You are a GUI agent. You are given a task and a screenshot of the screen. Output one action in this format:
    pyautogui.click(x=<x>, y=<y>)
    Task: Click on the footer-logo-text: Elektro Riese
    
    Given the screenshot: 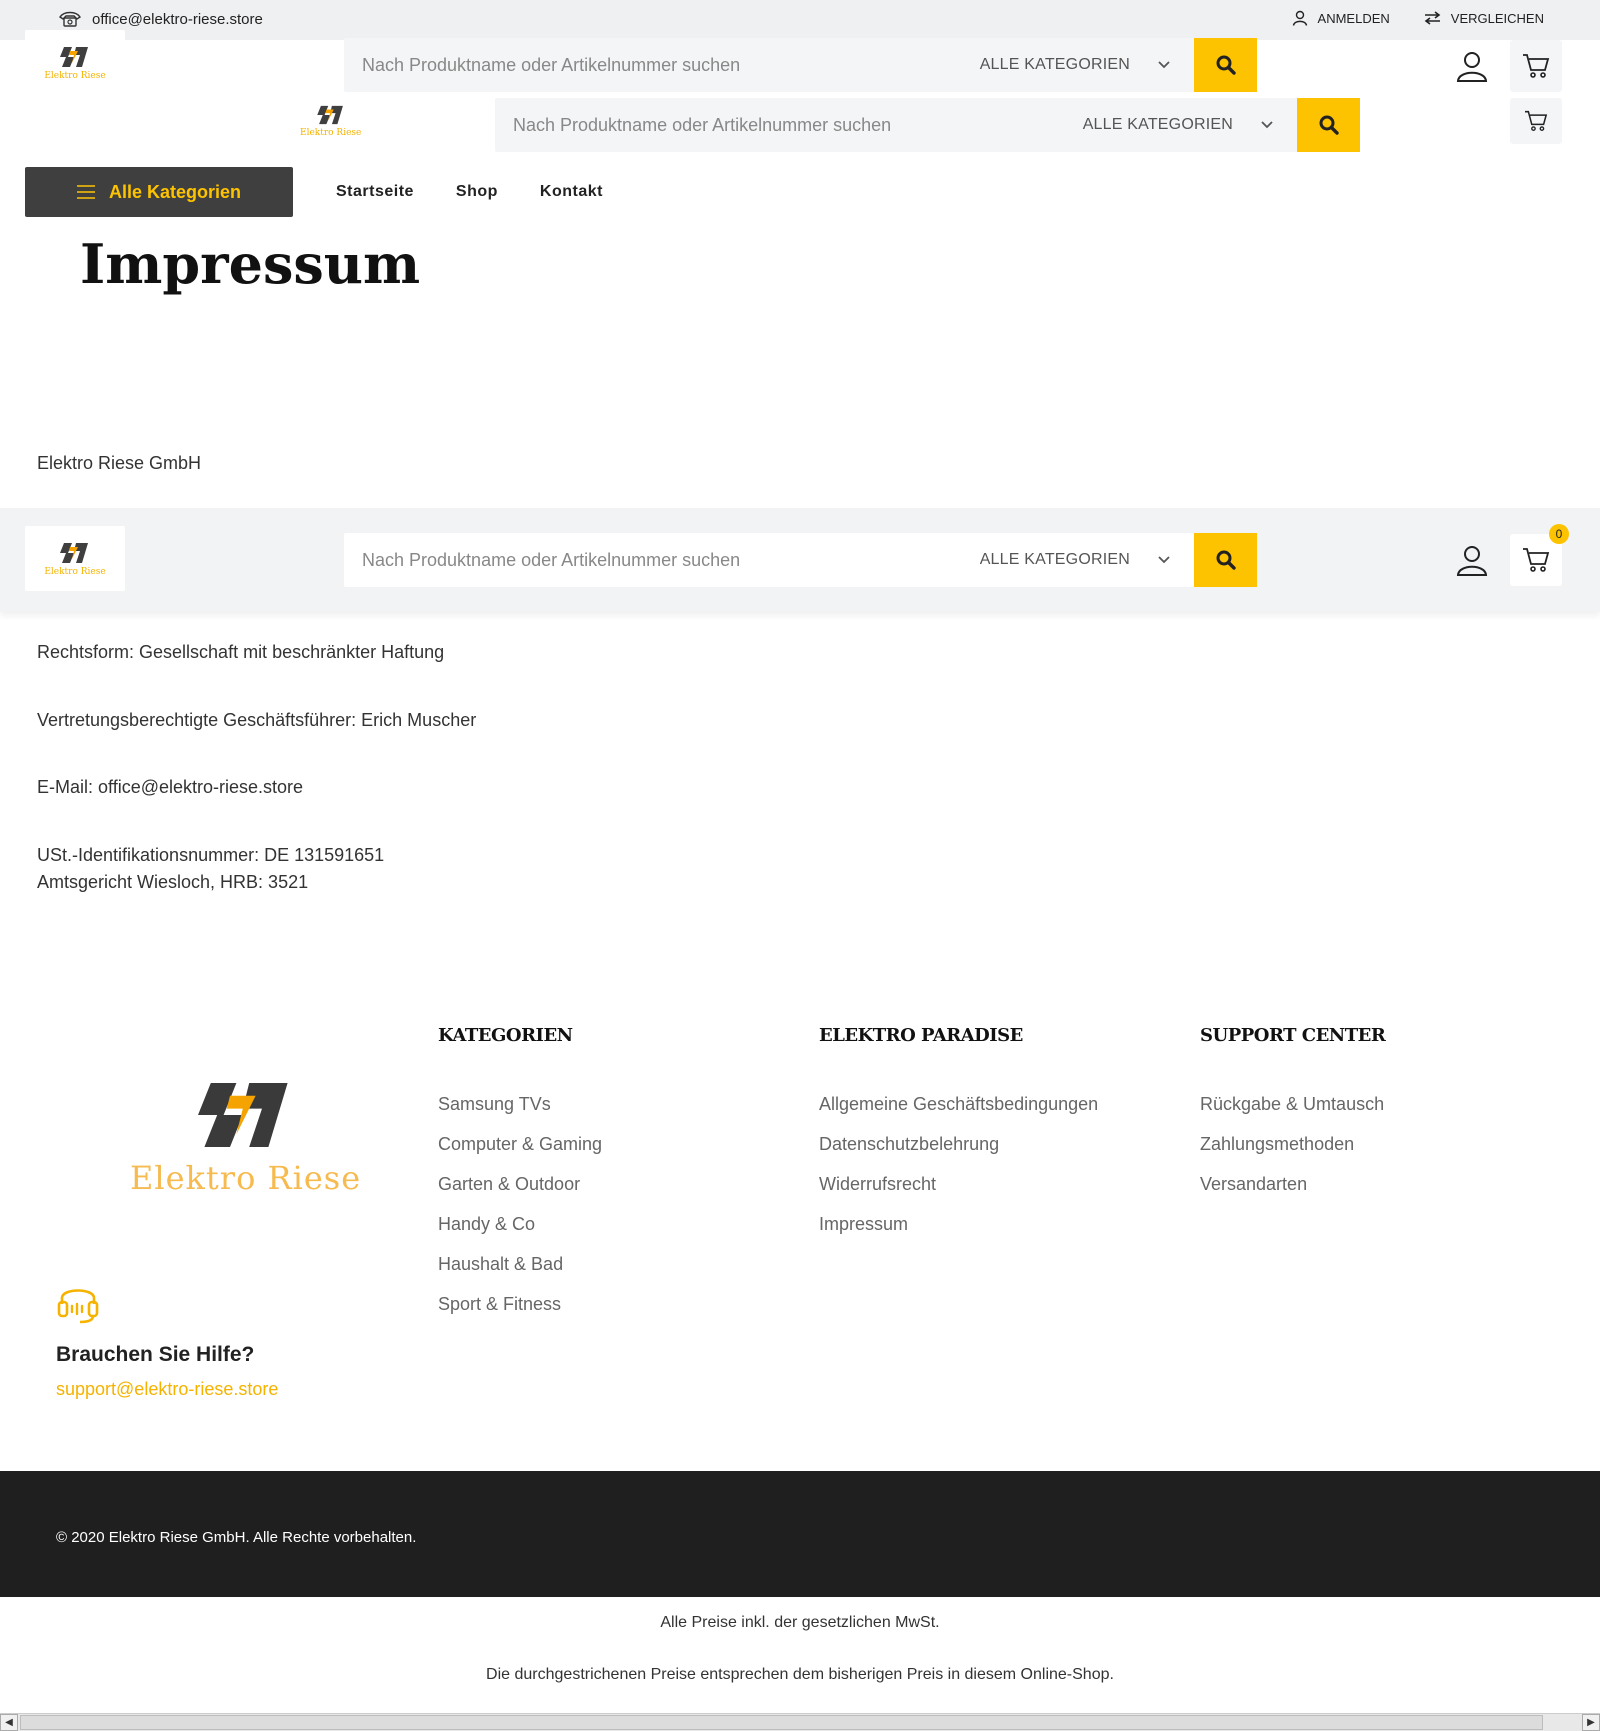 What is the action you would take?
    pyautogui.click(x=246, y=1178)
    